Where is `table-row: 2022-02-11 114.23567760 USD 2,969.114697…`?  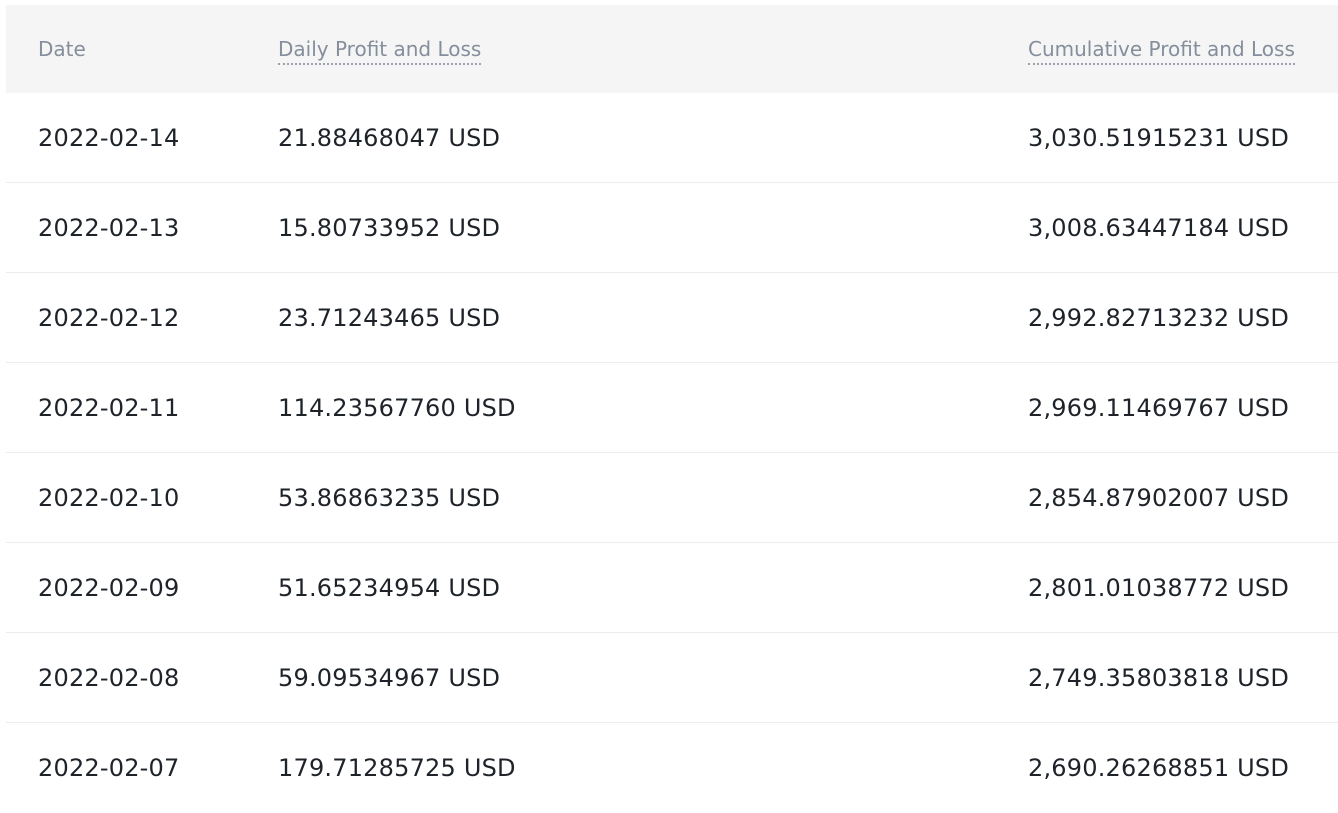 table-row: 2022-02-11 114.23567760 USD 2,969.114697… is located at coordinates (672, 408).